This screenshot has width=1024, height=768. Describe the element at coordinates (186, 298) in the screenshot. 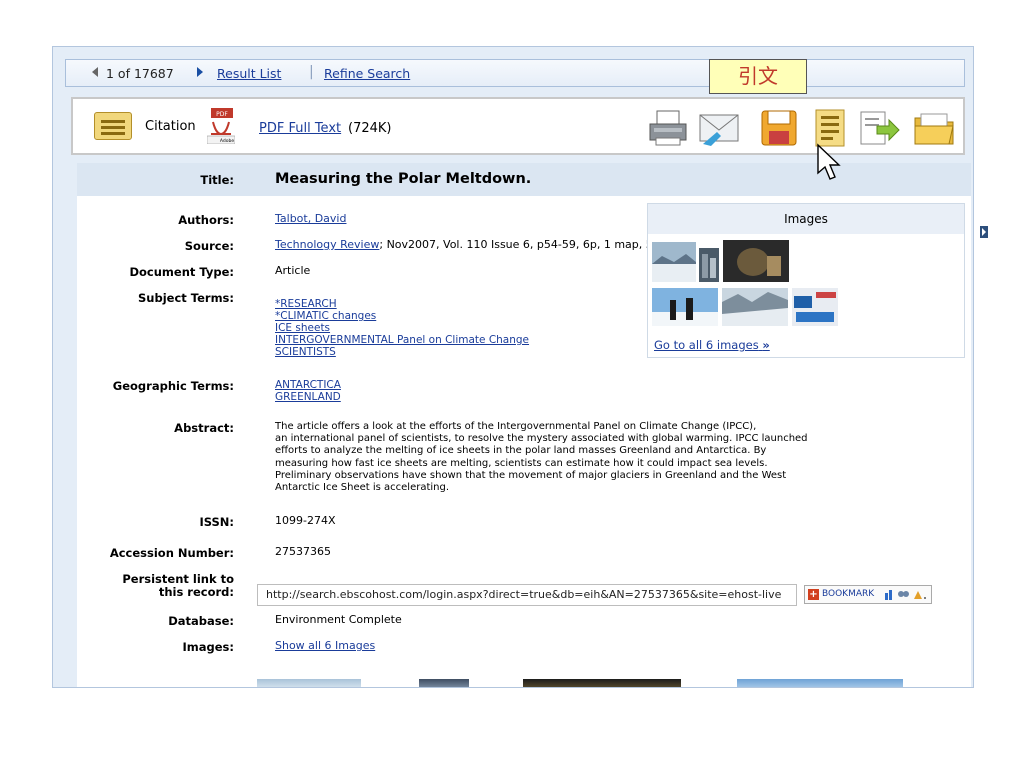

I see `subject-terms-label: Subject Terms:` at that location.